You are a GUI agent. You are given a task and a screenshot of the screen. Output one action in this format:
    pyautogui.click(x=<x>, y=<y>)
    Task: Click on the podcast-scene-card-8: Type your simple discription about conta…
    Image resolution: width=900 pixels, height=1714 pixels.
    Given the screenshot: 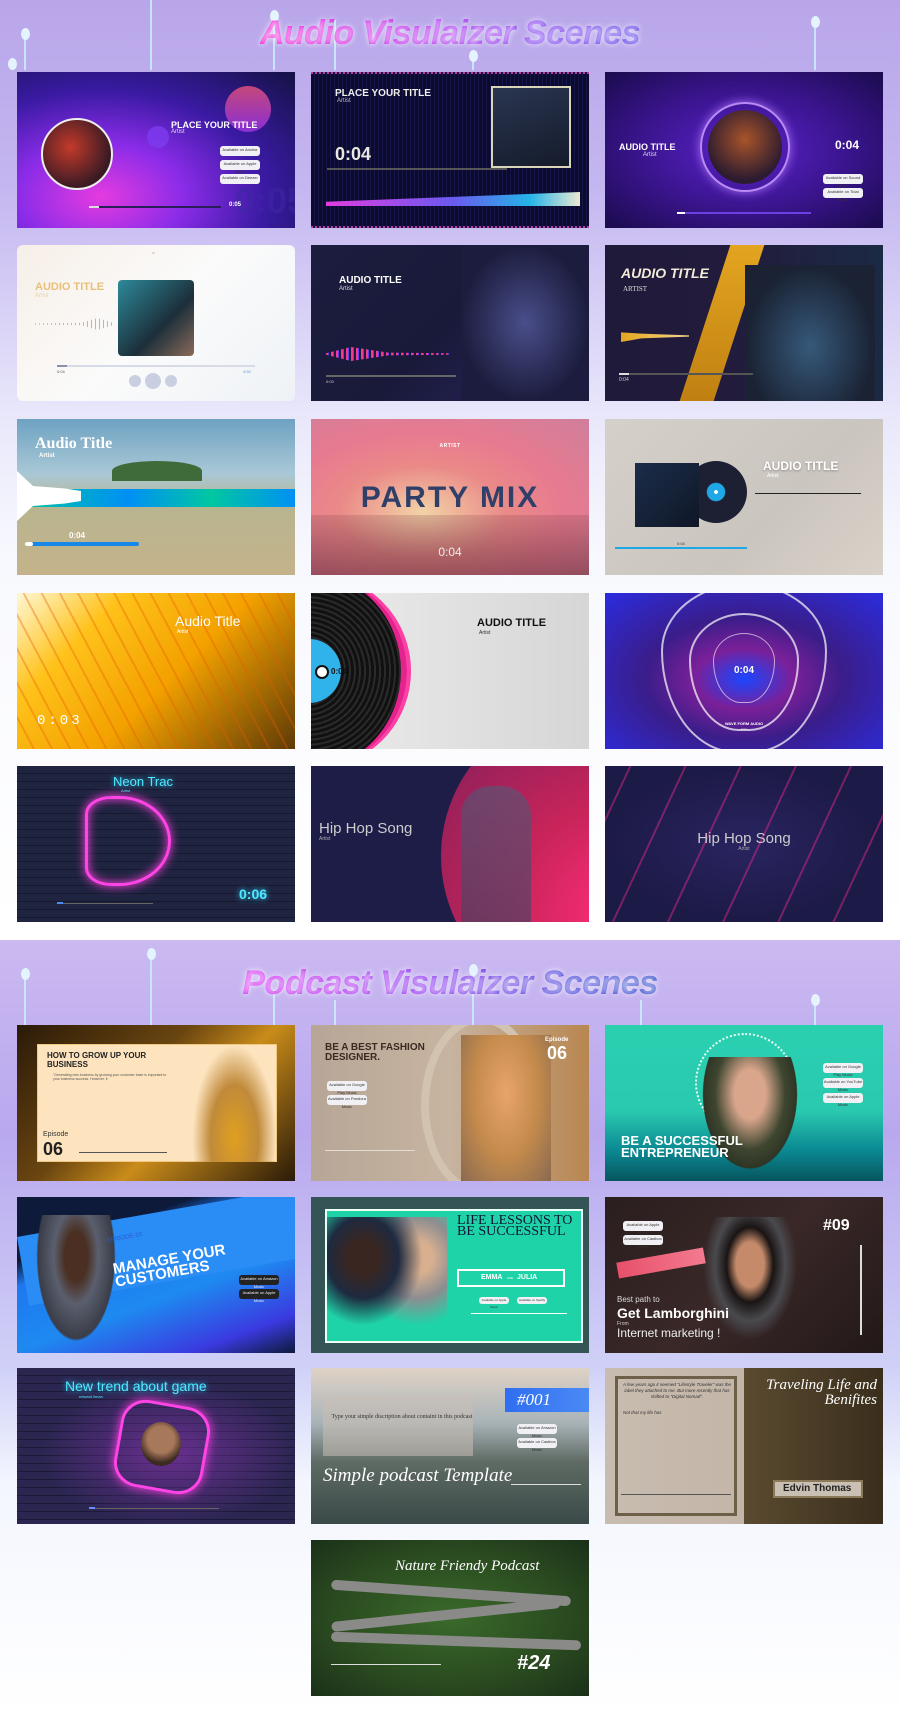 What is the action you would take?
    pyautogui.click(x=450, y=1446)
    